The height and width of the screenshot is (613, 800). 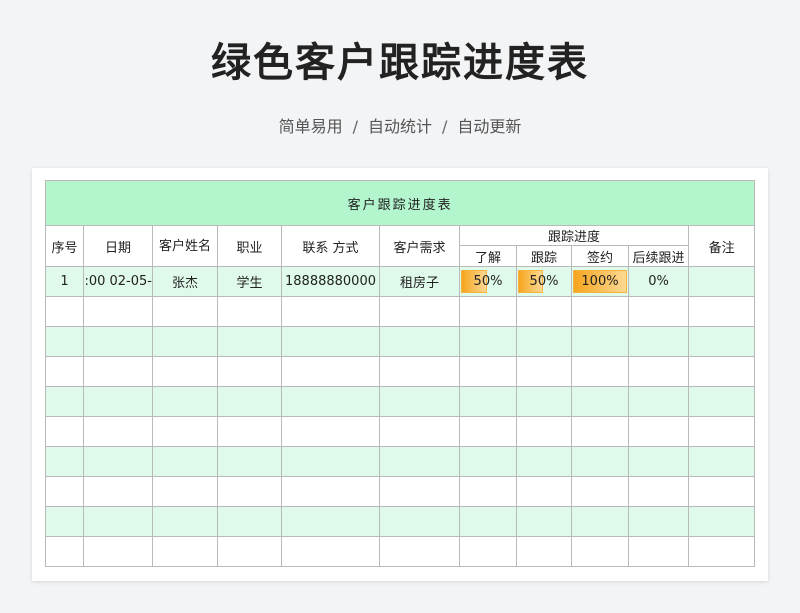 What do you see at coordinates (721, 246) in the screenshot?
I see `col-remark-header: 备注` at bounding box center [721, 246].